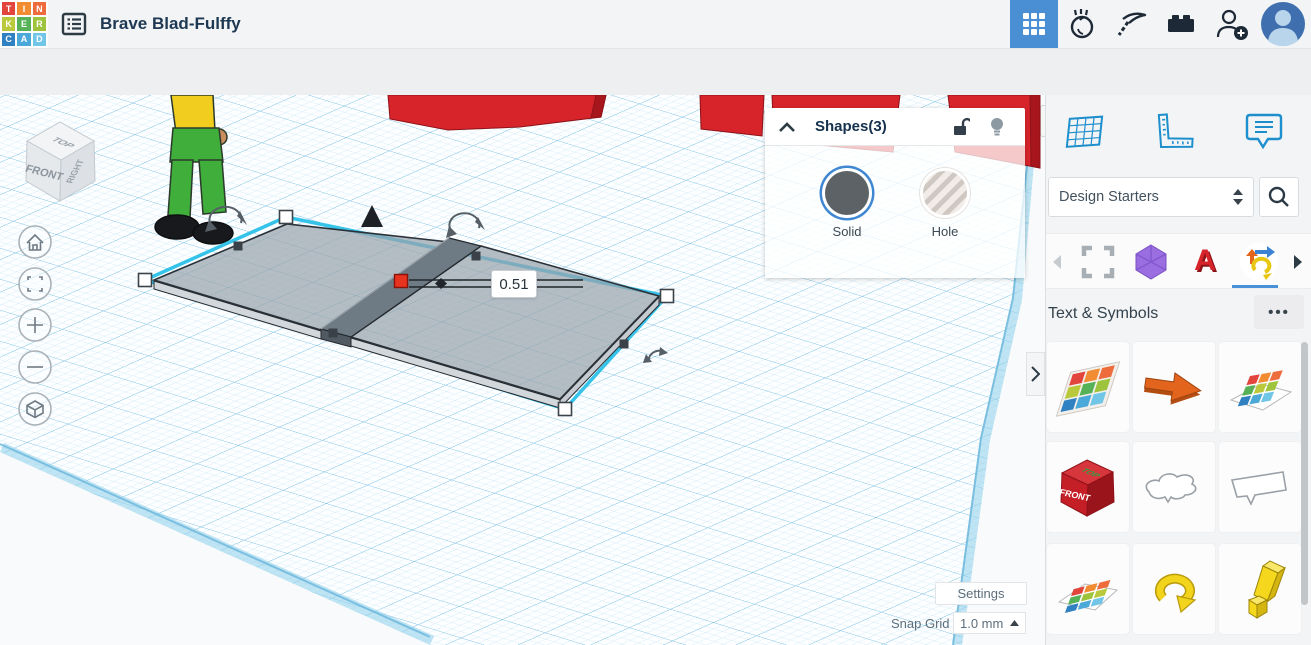 Image resolution: width=1311 pixels, height=645 pixels. Describe the element at coordinates (1088, 589) in the screenshot. I see `shape-item-logo-card` at that location.